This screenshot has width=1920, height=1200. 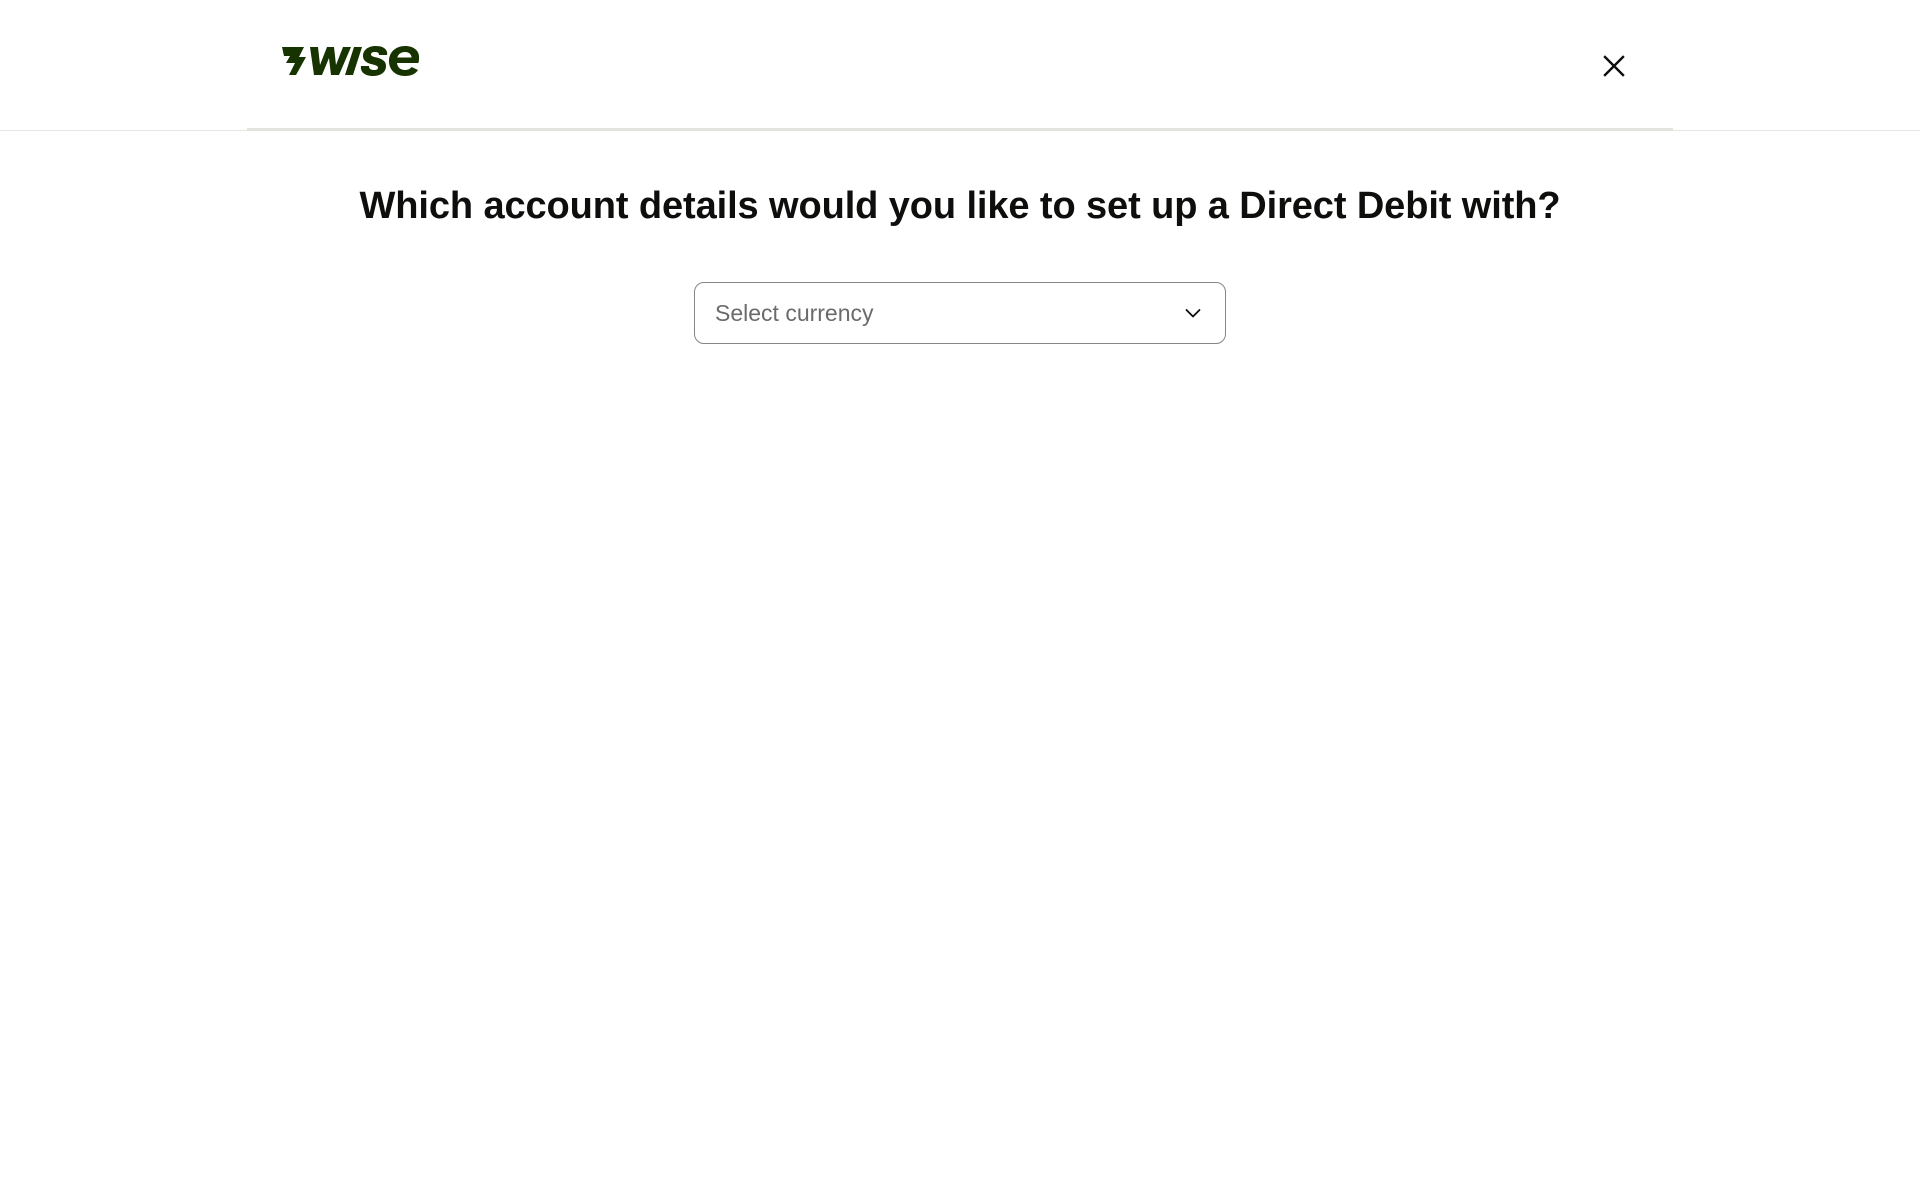 What do you see at coordinates (960, 313) in the screenshot?
I see `currency-select: Select currency` at bounding box center [960, 313].